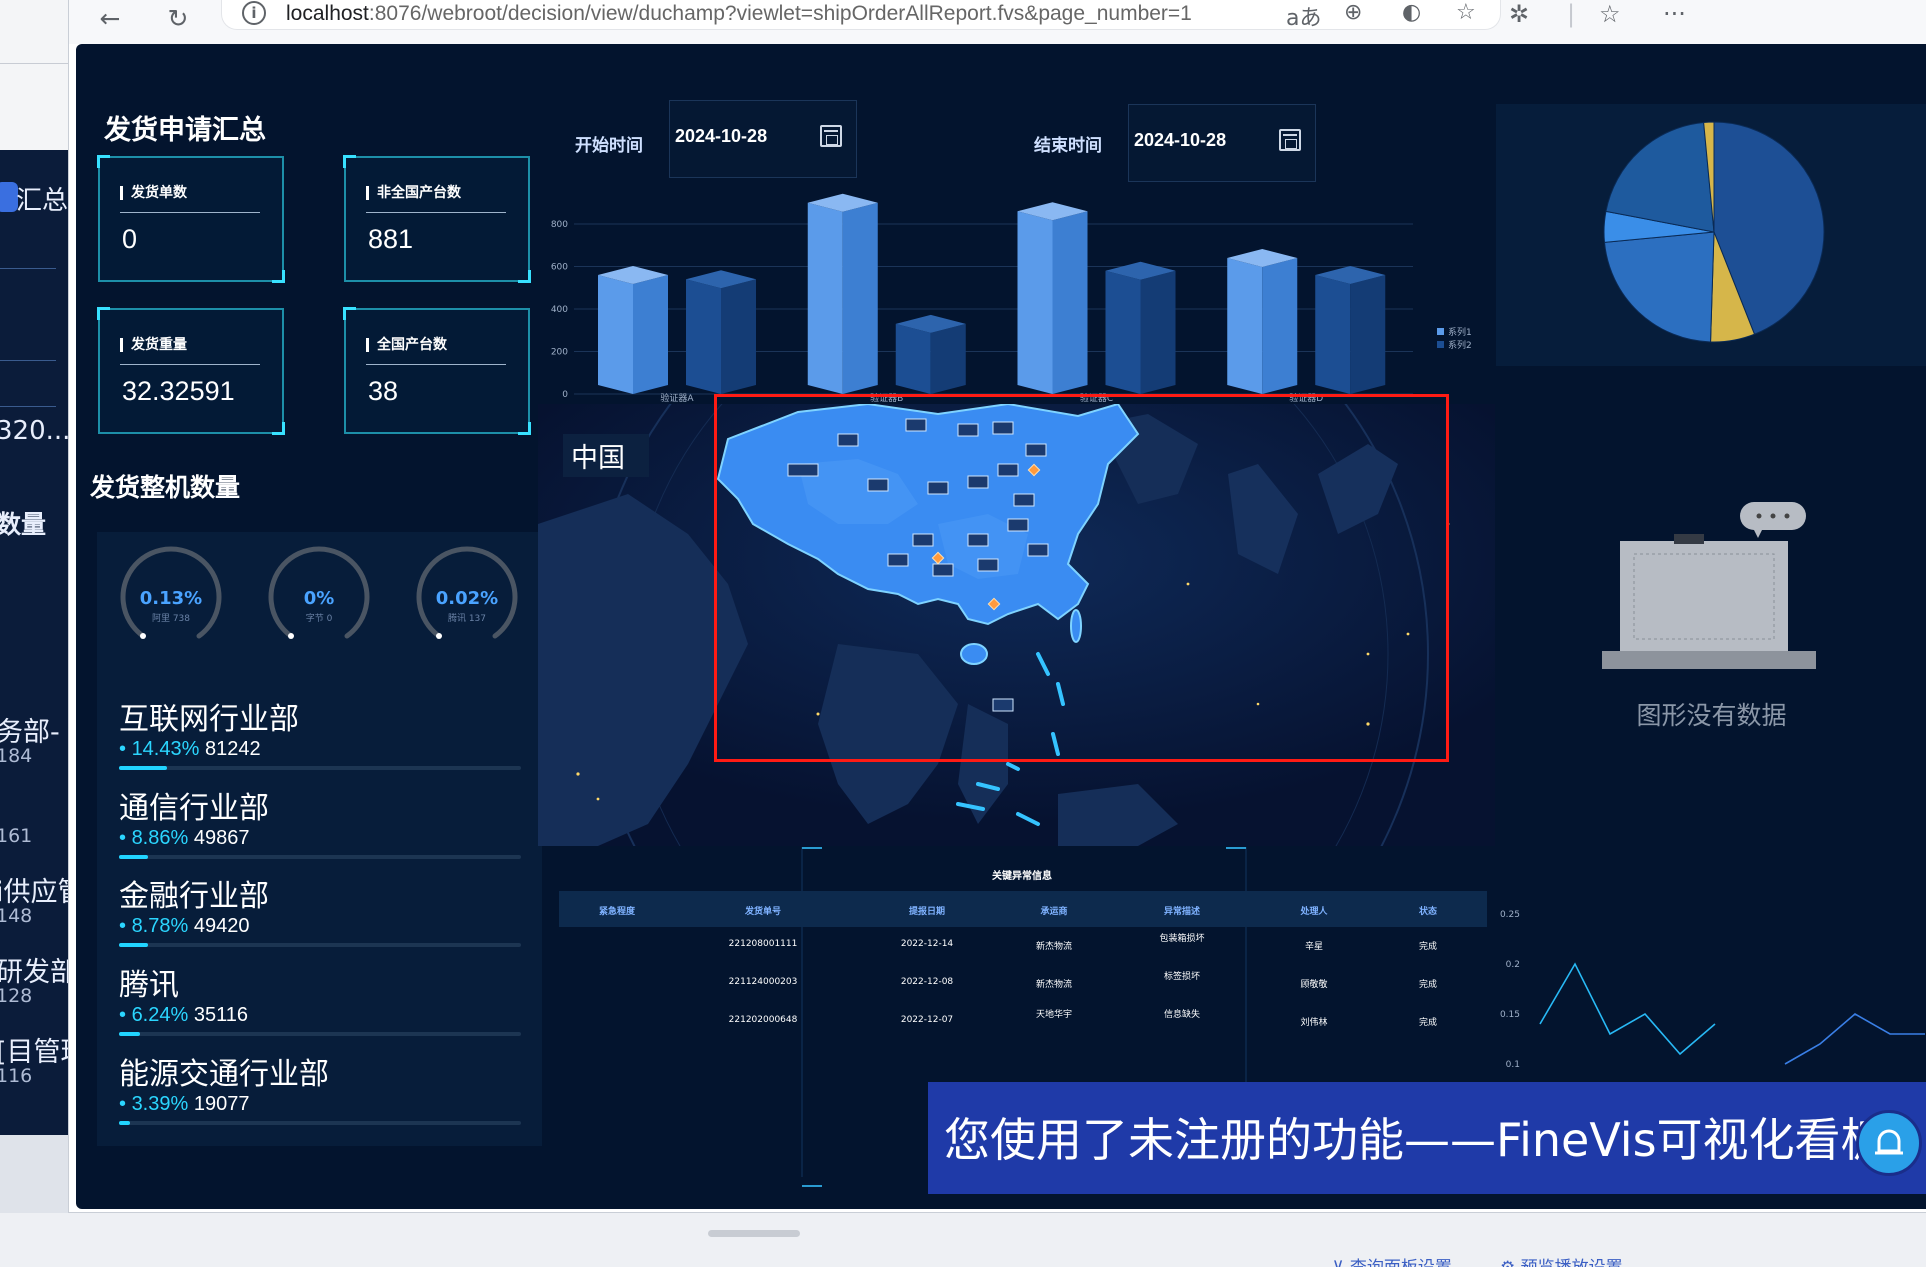  Describe the element at coordinates (1054, 1015) in the screenshot. I see `table-cell: 天地华宇` at that location.